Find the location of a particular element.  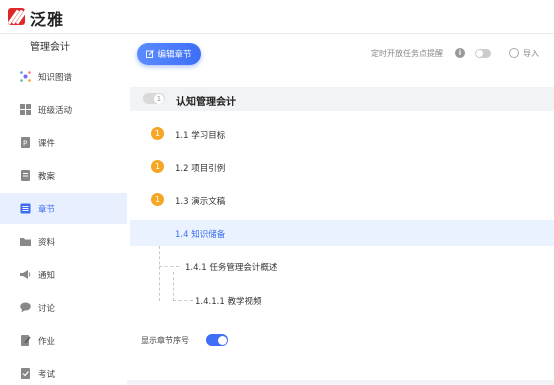

sidebar-item-chapter: 章节 is located at coordinates (63, 208).